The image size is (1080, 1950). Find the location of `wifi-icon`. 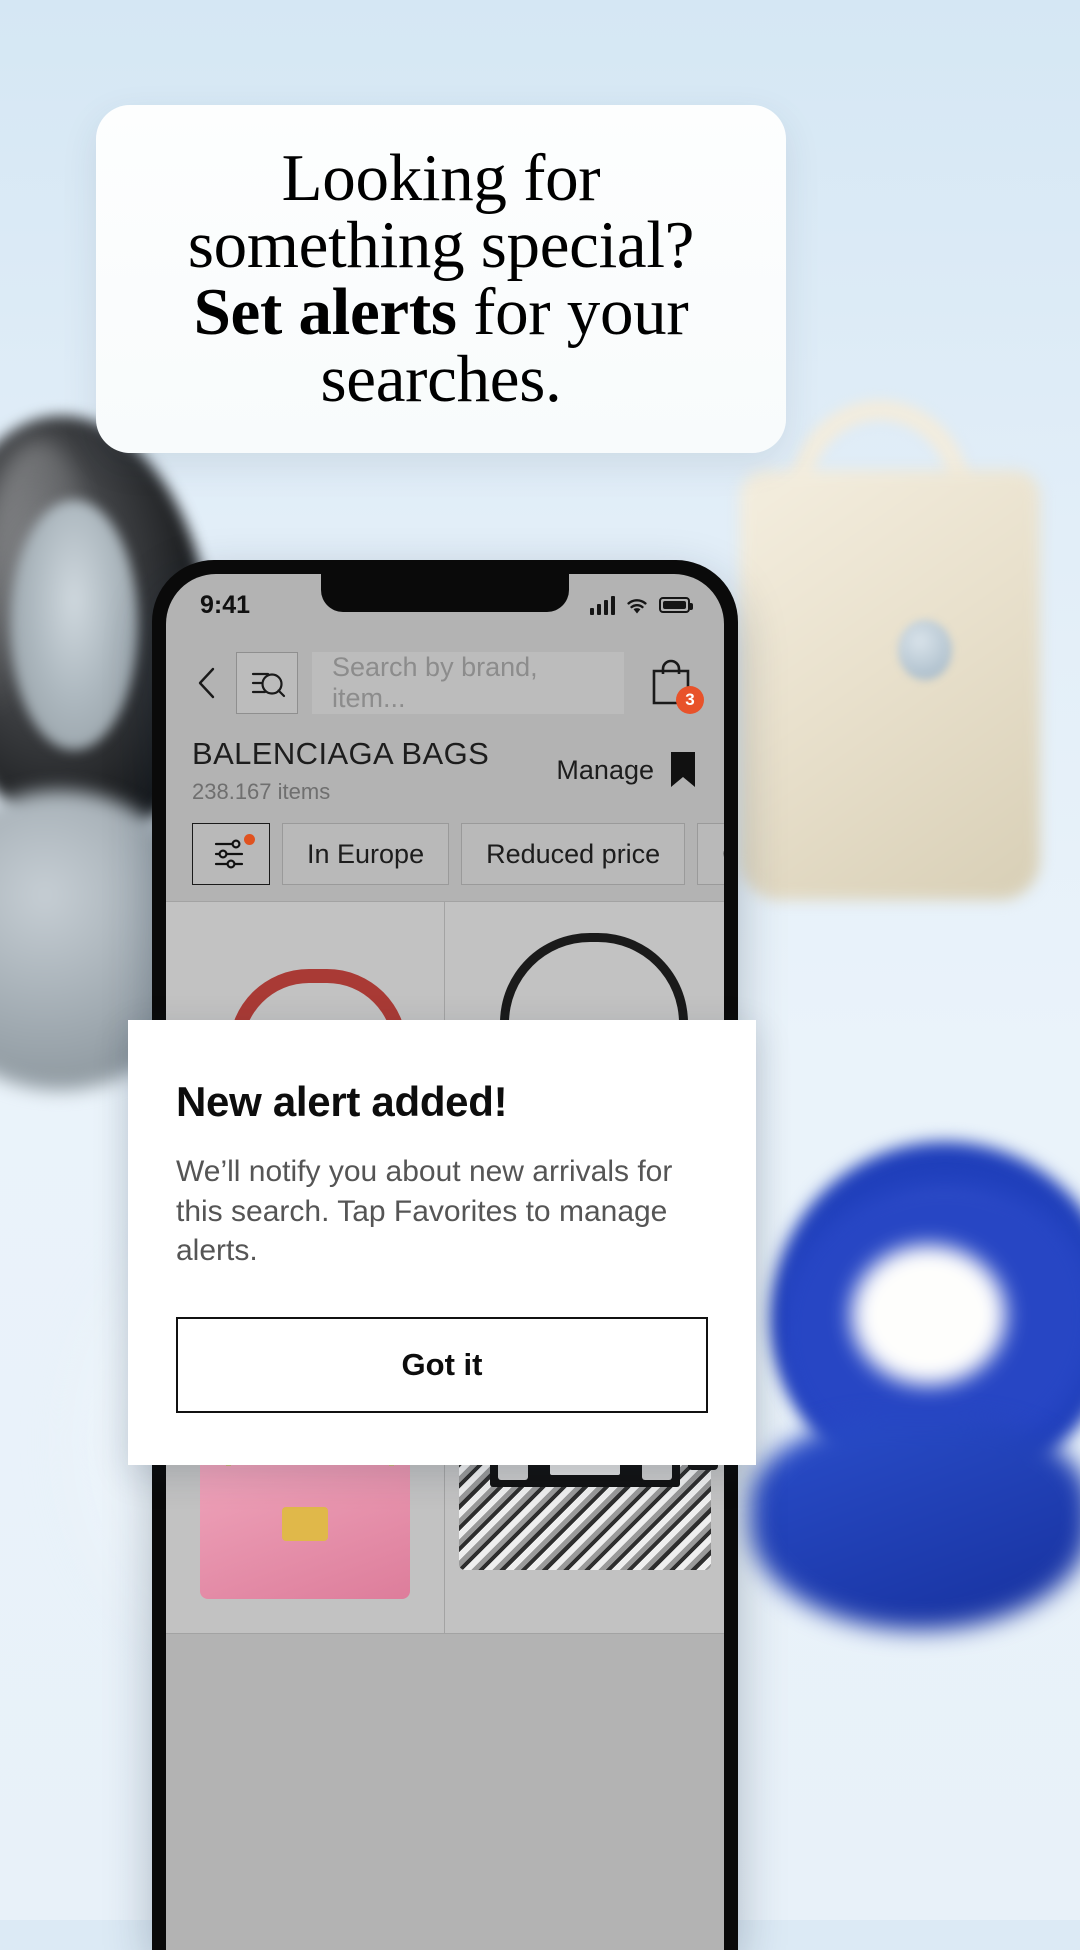

wifi-icon is located at coordinates (637, 605).